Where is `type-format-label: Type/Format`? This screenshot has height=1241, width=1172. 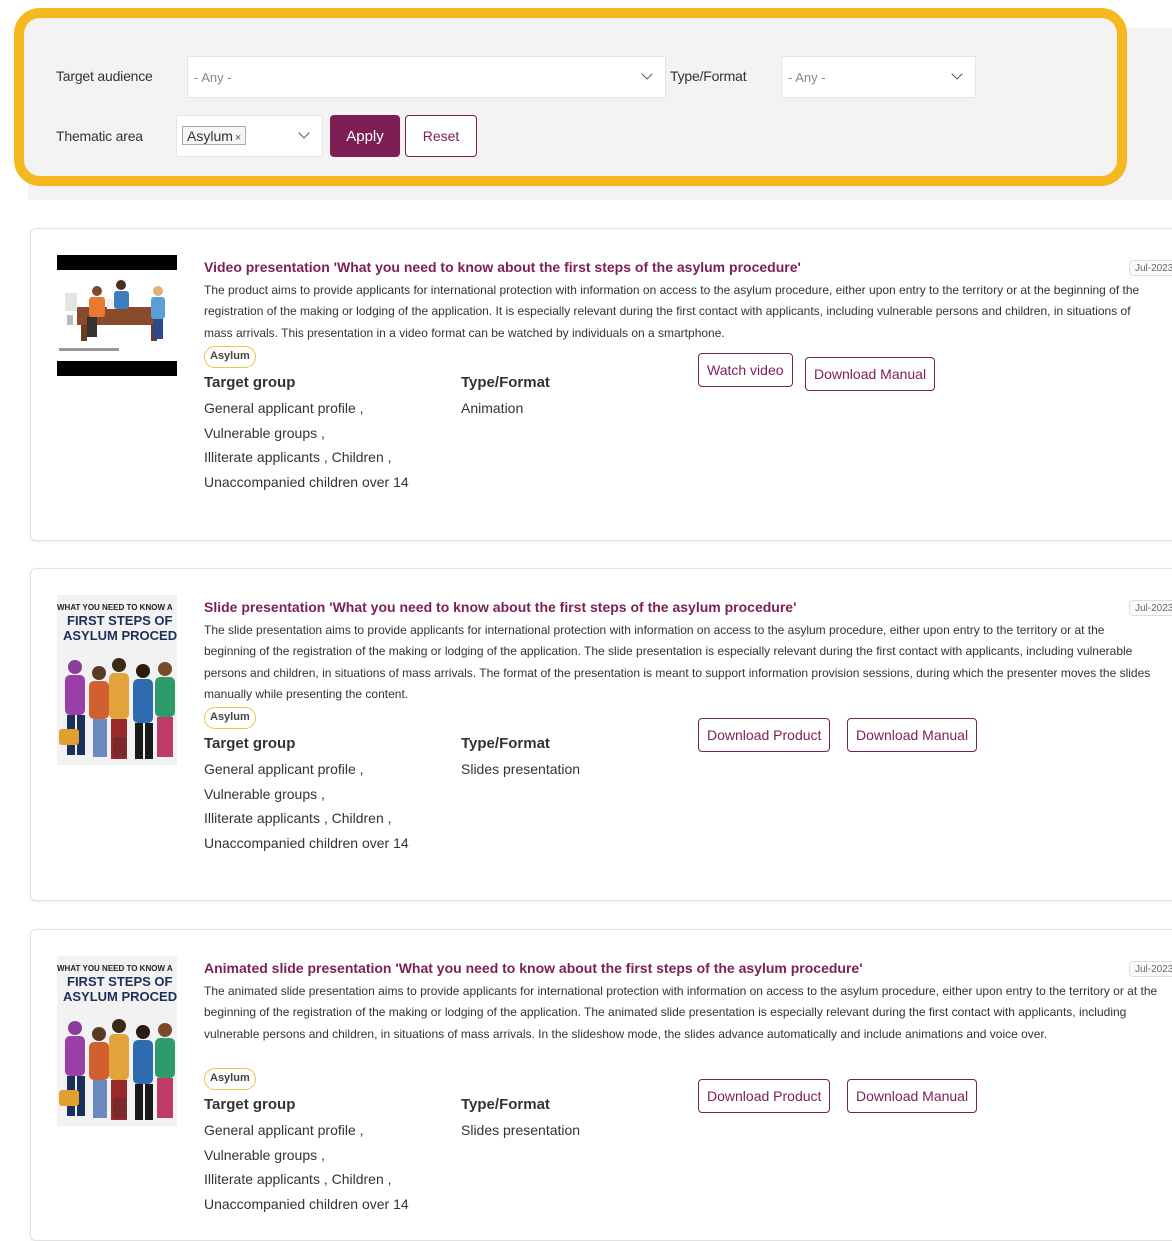
type-format-label: Type/Format is located at coordinates (708, 76).